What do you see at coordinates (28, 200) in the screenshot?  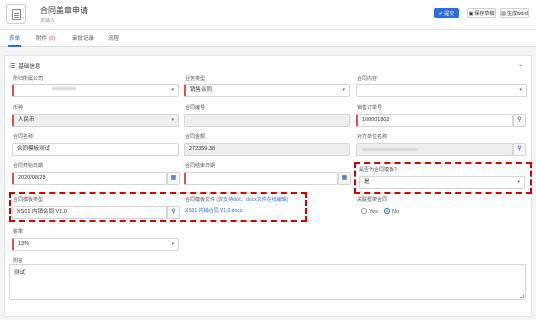 I see `template-type-label: 合同模板类型` at bounding box center [28, 200].